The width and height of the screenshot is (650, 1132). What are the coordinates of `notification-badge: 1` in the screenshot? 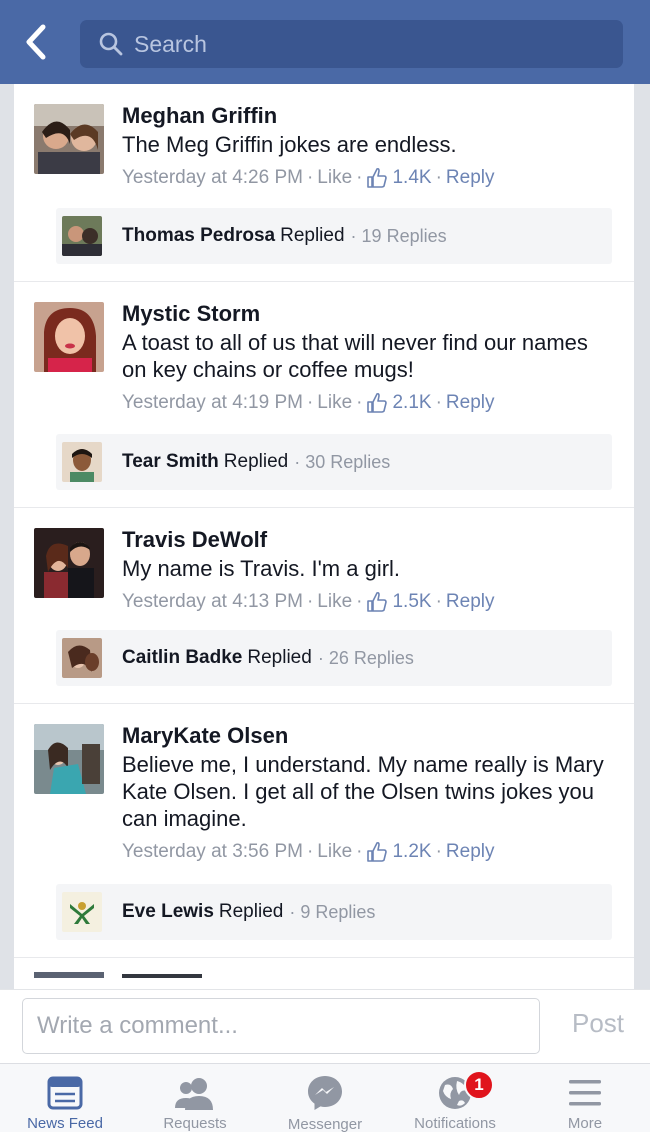 It's located at (479, 1085).